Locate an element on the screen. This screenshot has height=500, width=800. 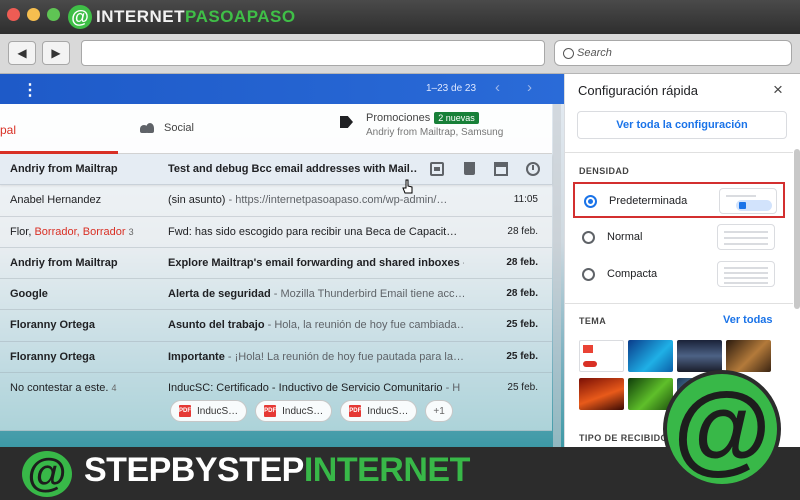
email-snippet: - H is located at coordinates (451, 388).